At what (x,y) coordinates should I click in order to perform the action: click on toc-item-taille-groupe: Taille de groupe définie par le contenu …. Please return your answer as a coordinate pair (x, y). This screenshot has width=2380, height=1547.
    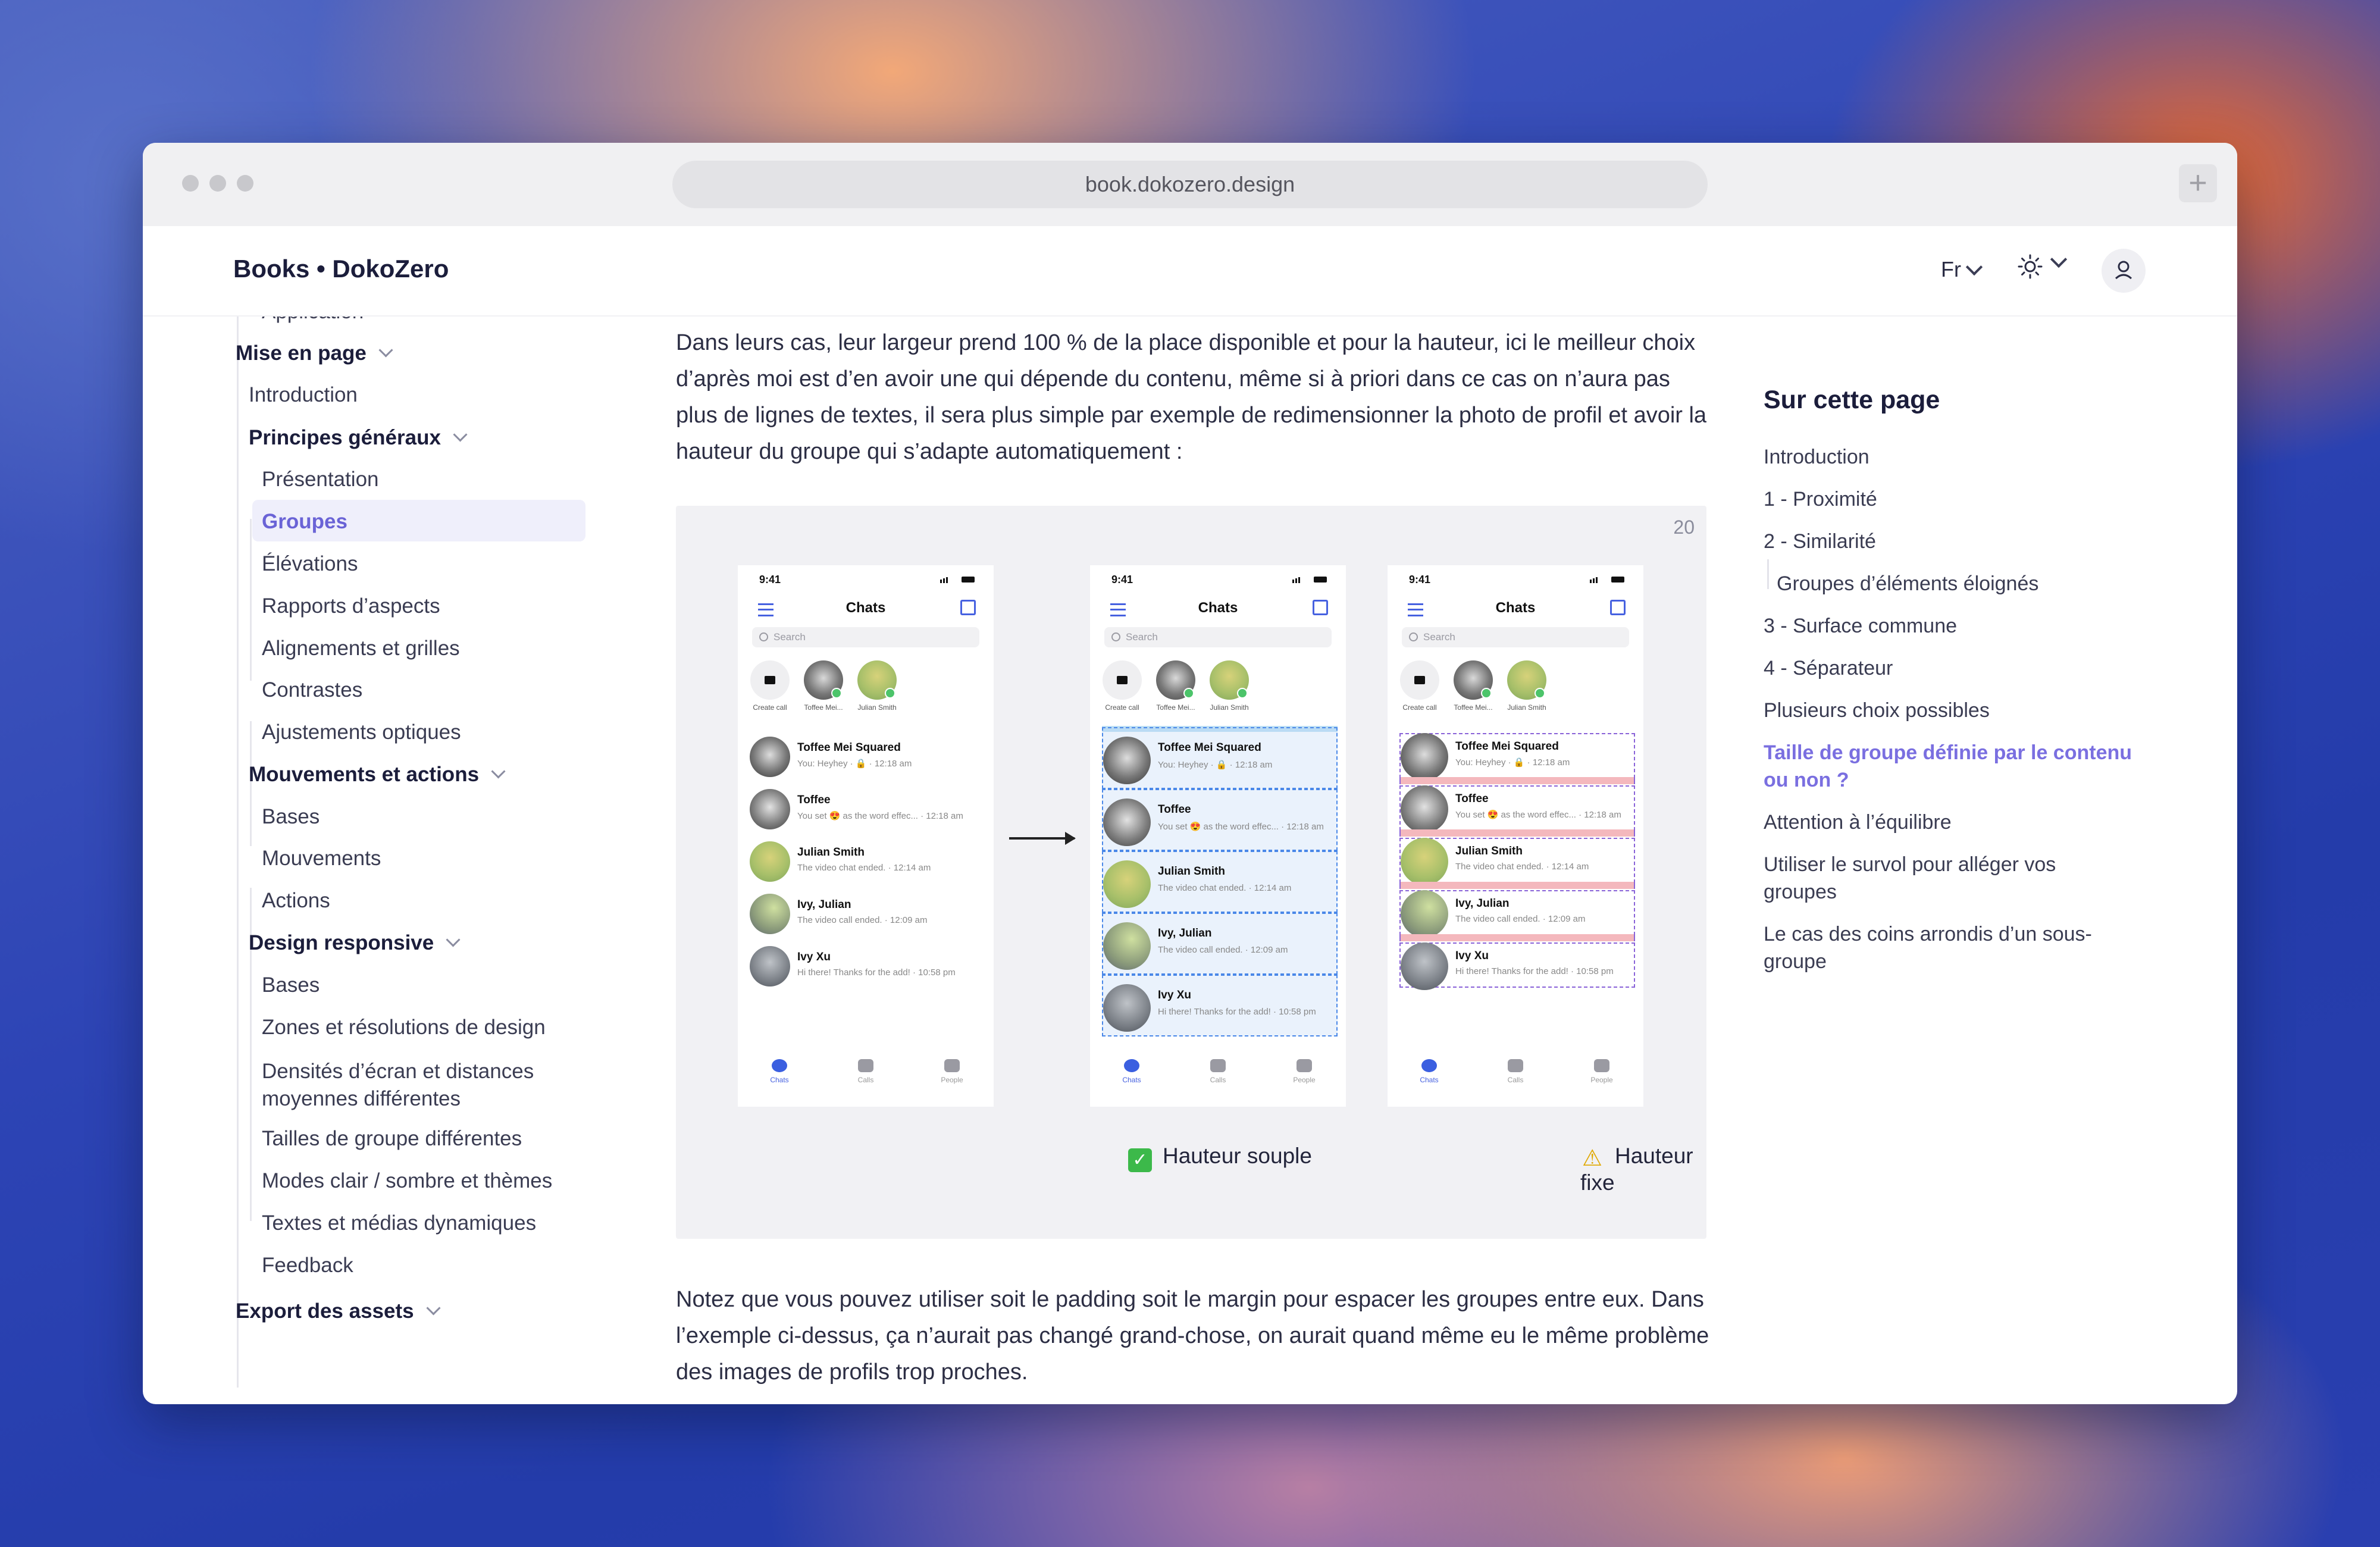
    Looking at the image, I should click on (1954, 766).